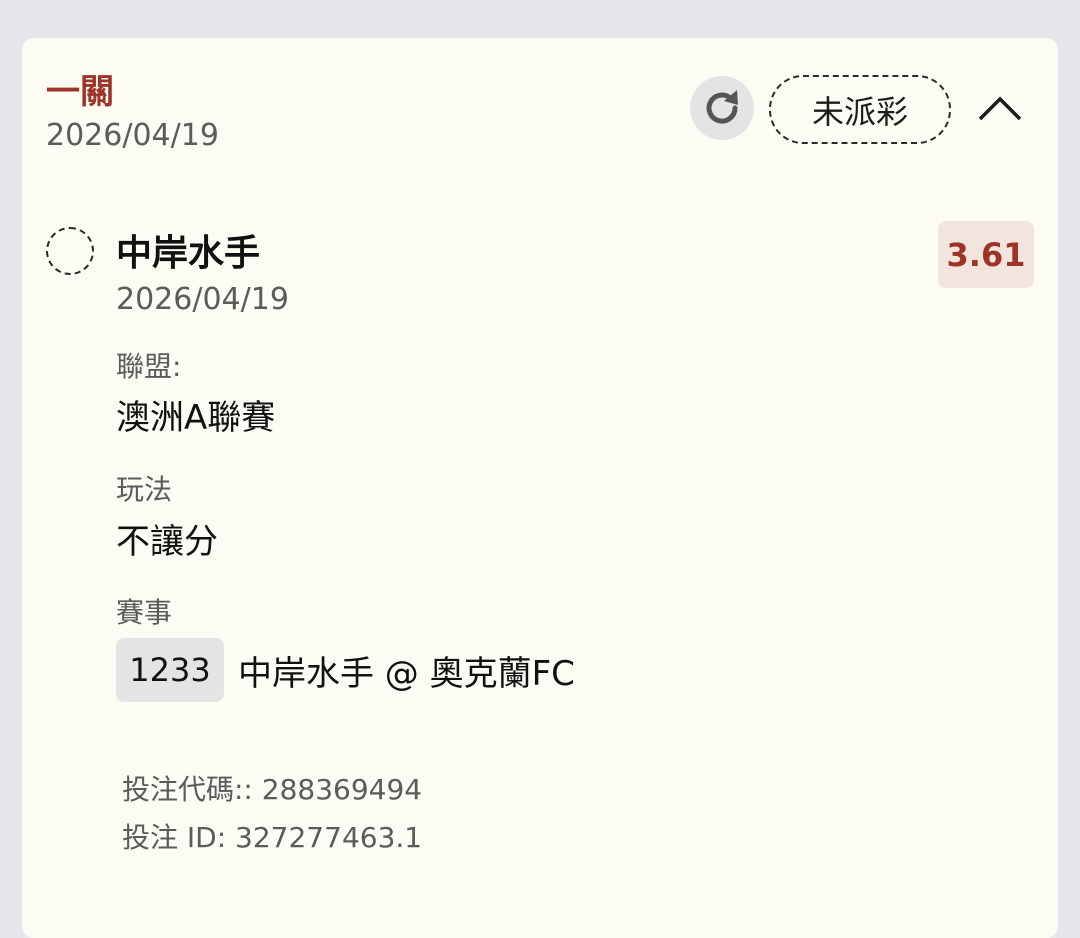 The width and height of the screenshot is (1080, 938). Describe the element at coordinates (272, 837) in the screenshot. I see `bet-id: 投注 ID: 327277463.1` at that location.